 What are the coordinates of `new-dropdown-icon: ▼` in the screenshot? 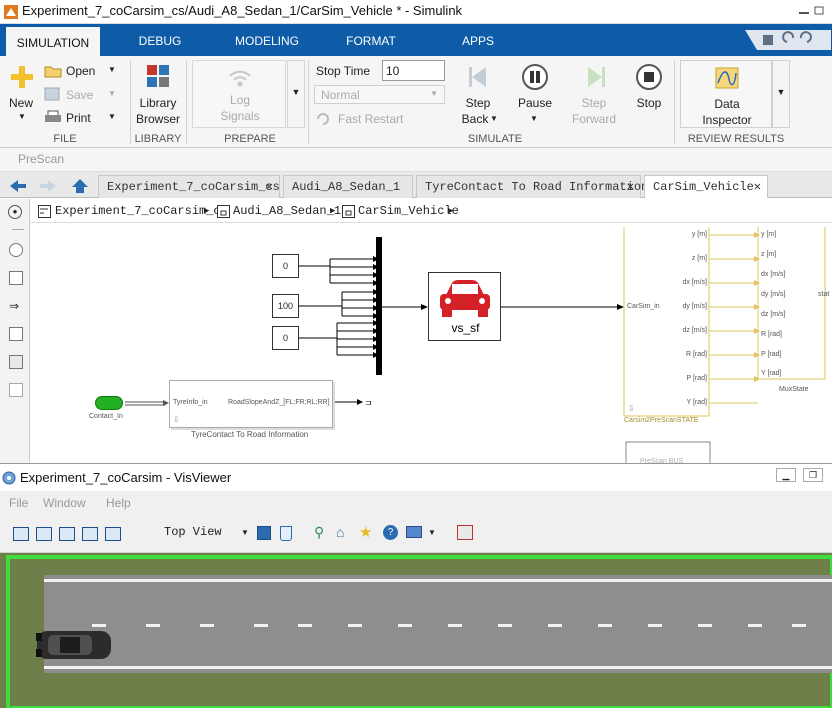 It's located at (22, 116).